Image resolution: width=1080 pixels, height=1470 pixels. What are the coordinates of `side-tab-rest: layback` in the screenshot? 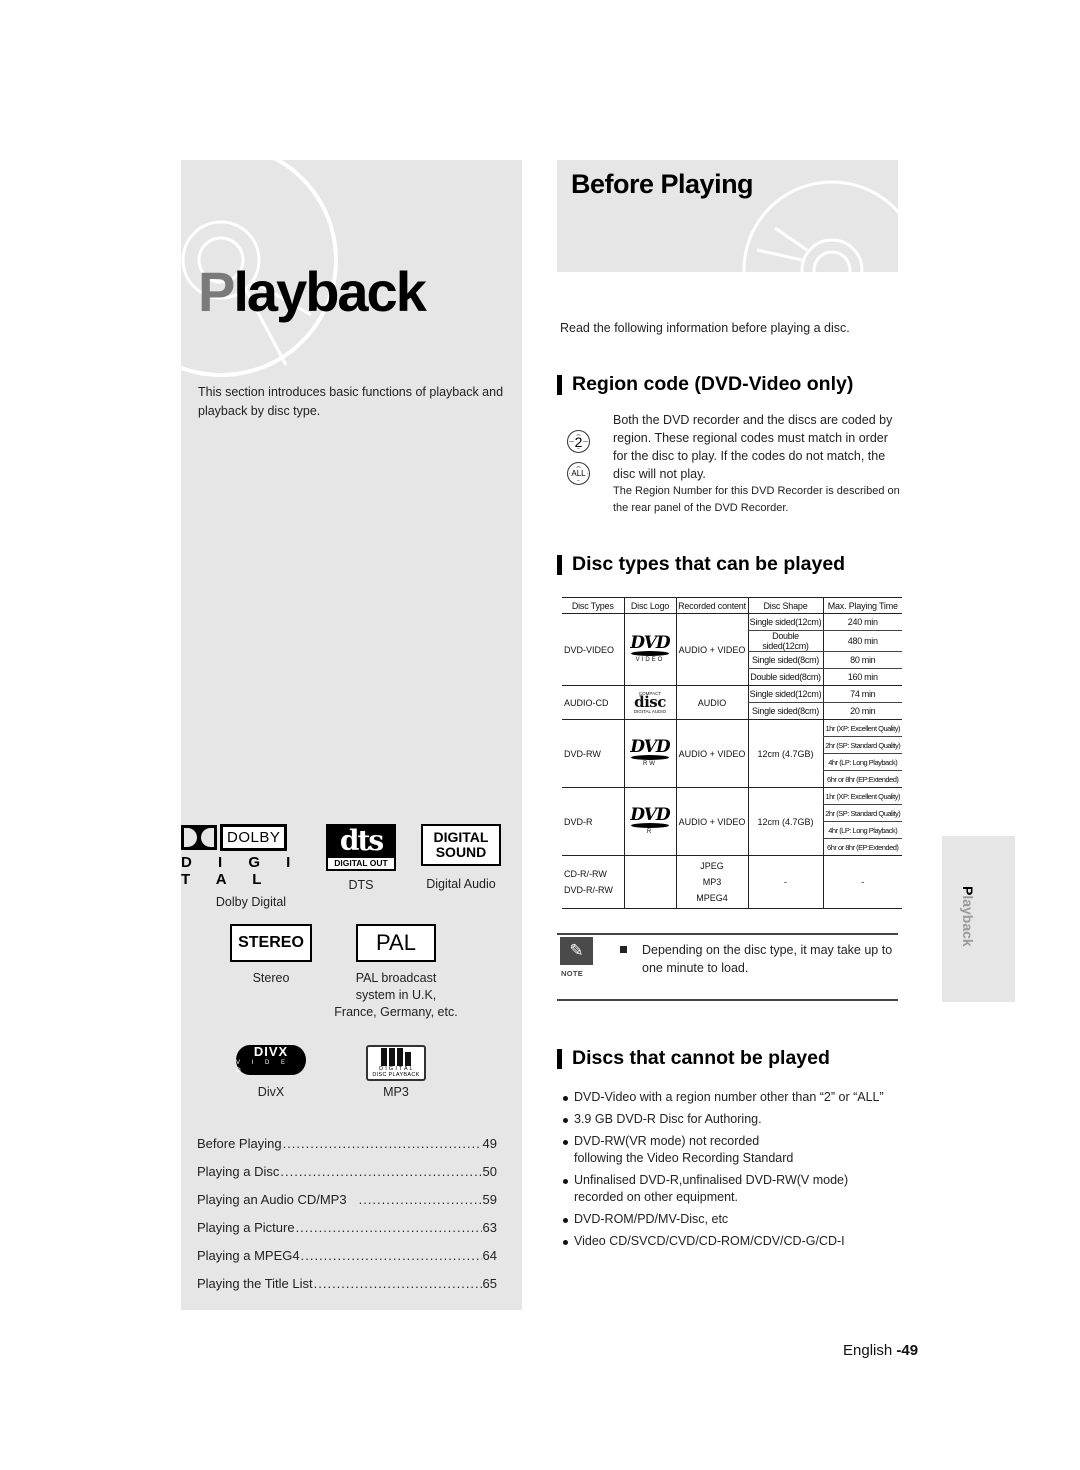 It's located at (968, 921).